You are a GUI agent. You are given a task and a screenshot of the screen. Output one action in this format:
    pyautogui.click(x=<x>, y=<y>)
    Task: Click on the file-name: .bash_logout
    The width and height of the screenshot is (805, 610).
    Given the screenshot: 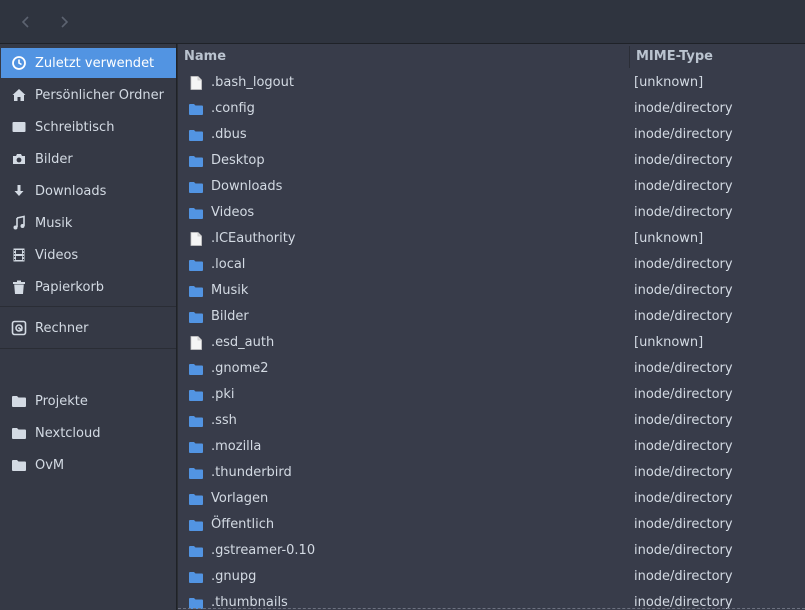 What is the action you would take?
    pyautogui.click(x=252, y=82)
    